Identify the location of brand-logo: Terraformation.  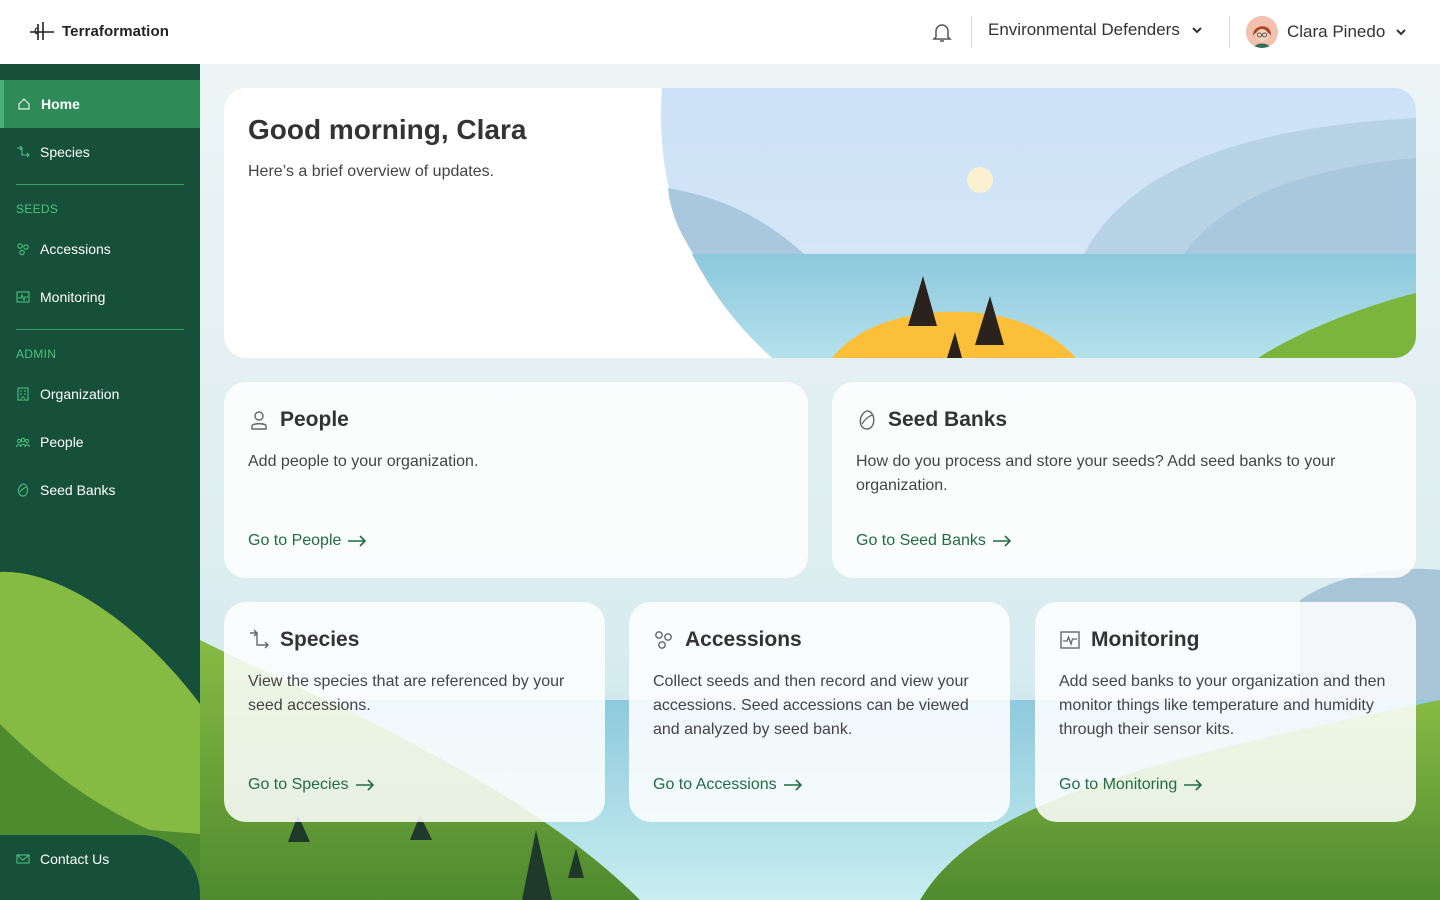
(98, 31).